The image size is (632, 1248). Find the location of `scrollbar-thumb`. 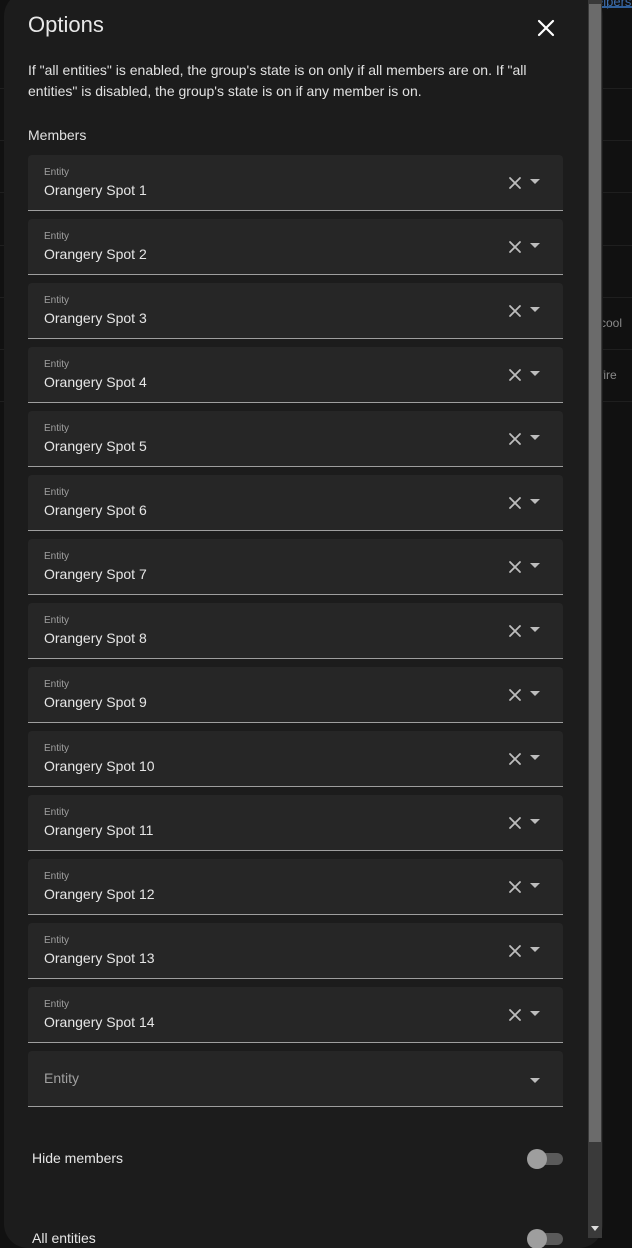

scrollbar-thumb is located at coordinates (595, 573).